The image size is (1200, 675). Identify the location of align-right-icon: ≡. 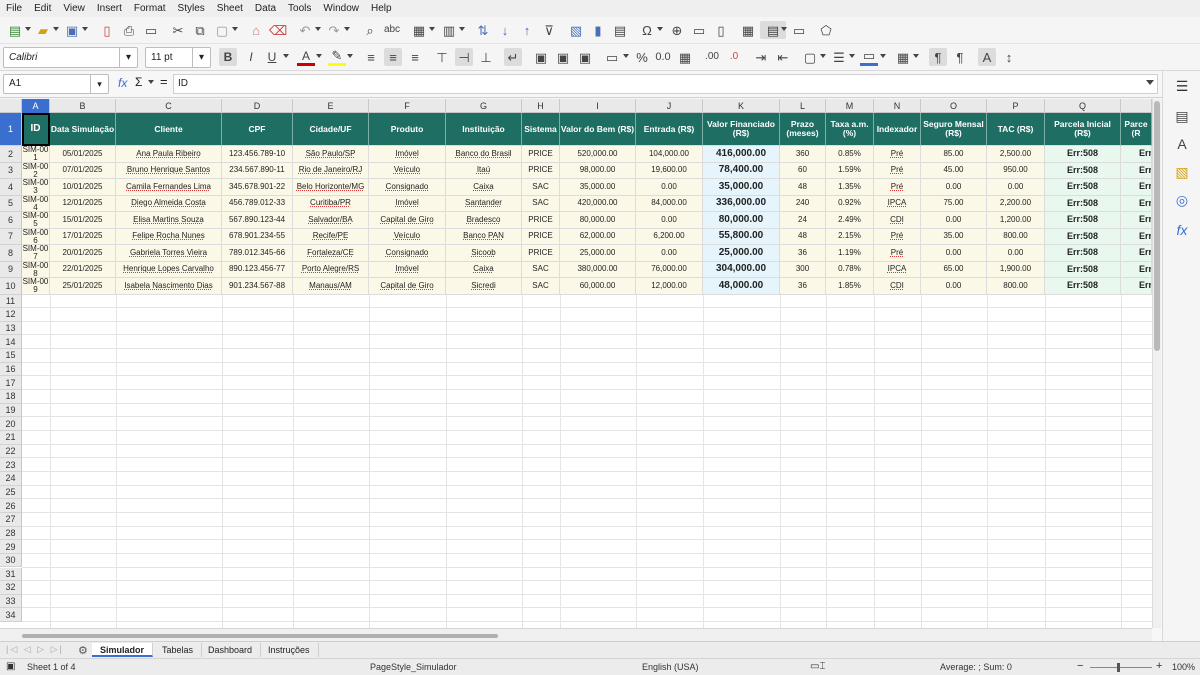
(415, 57).